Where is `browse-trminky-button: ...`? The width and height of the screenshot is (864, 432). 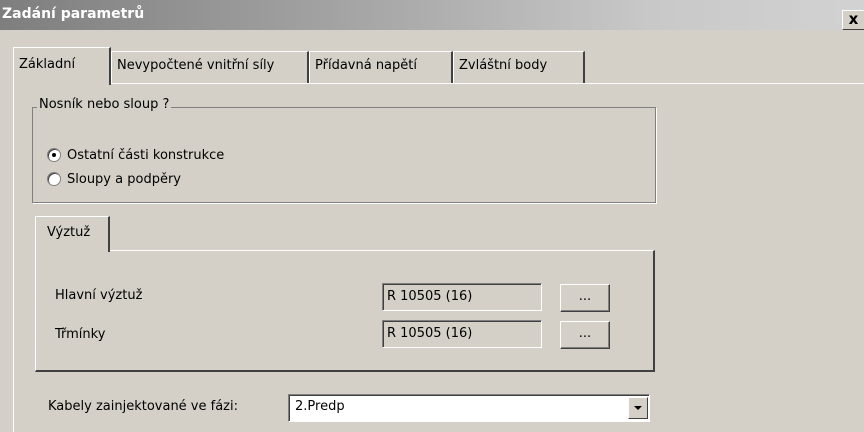 browse-trminky-button: ... is located at coordinates (585, 335).